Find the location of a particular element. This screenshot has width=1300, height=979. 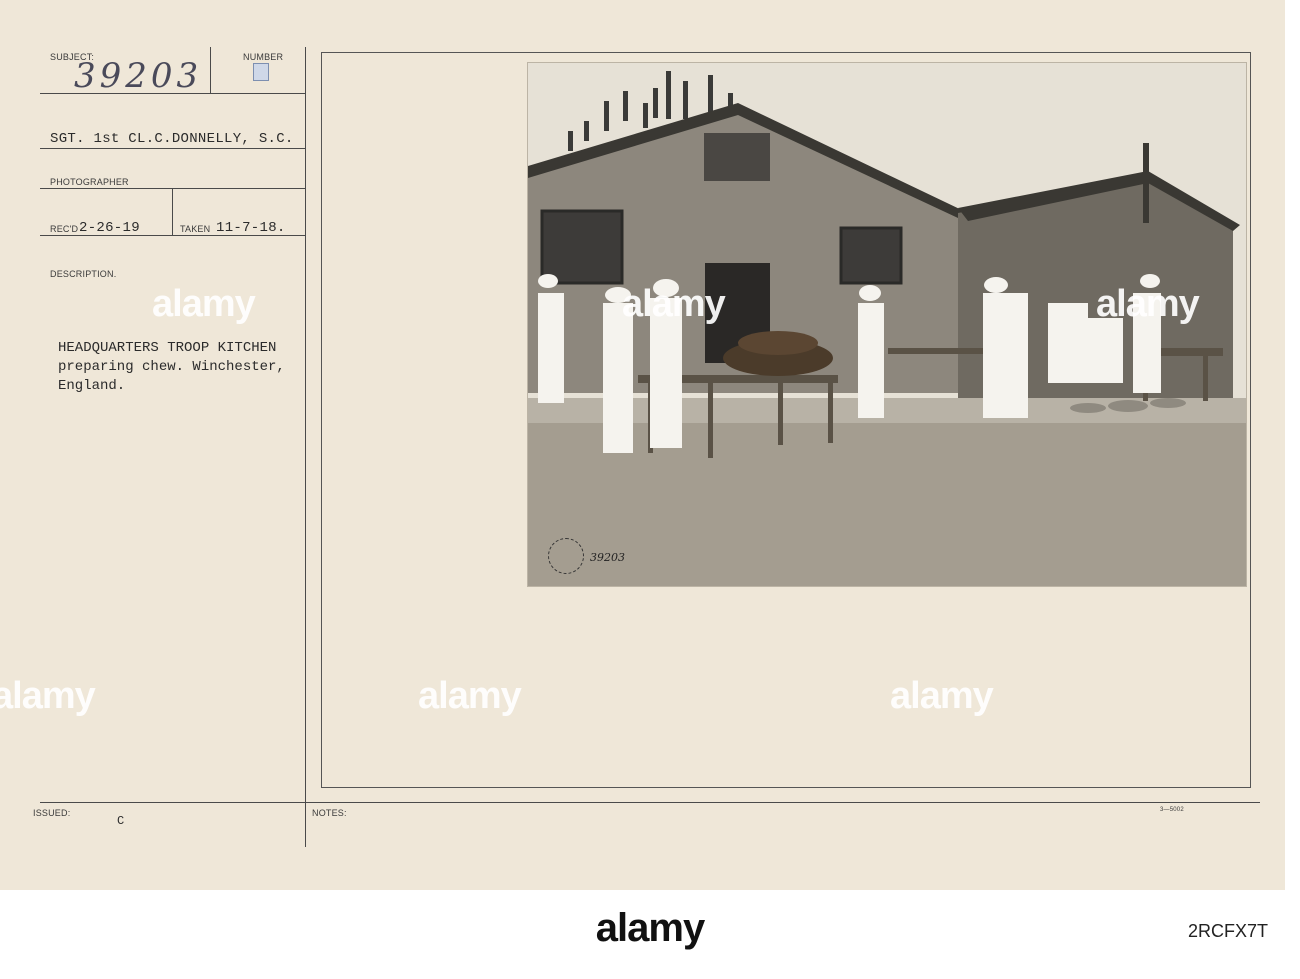

photographer-name: SGT. 1st CL.C.DONNELLY, S.C. is located at coordinates (172, 139).